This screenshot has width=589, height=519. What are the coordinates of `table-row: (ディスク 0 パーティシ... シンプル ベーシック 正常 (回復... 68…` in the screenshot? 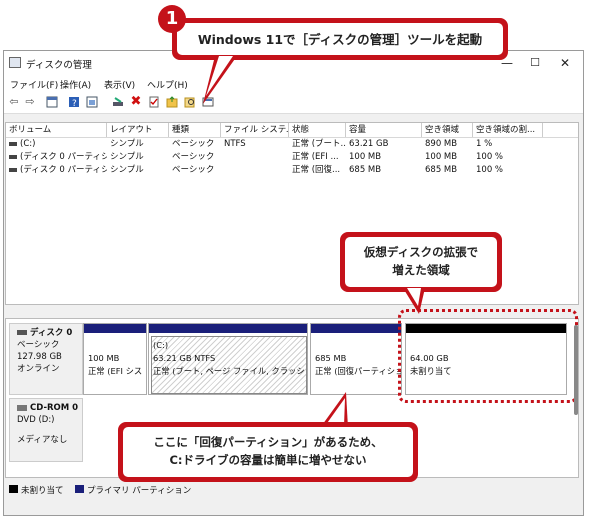 It's located at (292, 170).